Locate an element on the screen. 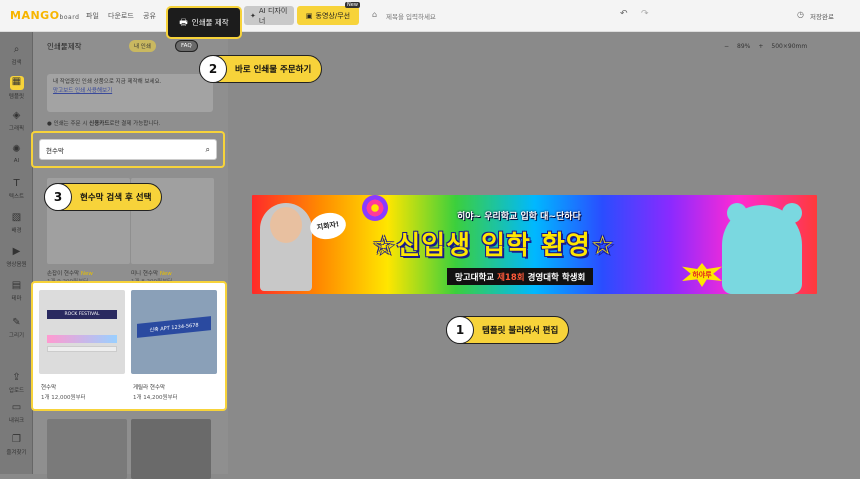 The width and height of the screenshot is (860, 479). rail-favorites: ❐ 즐겨찾기 is located at coordinates (16, 445).